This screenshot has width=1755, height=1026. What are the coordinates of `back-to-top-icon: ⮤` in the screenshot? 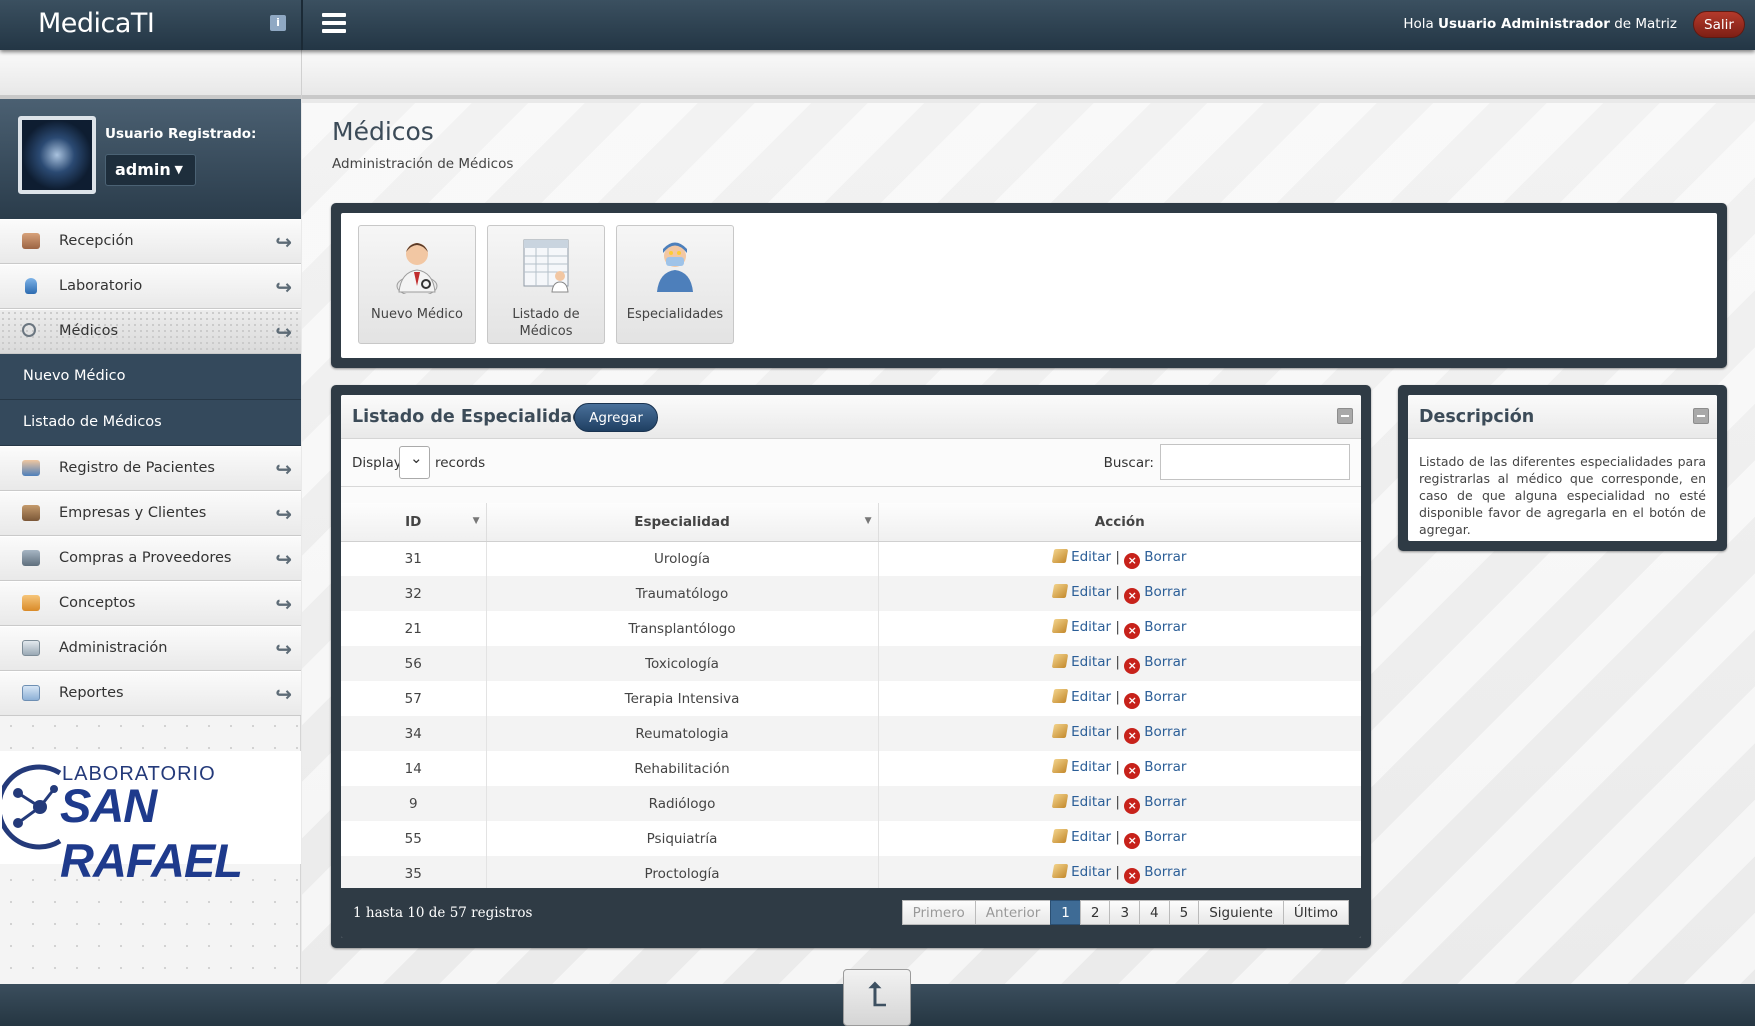 It's located at (877, 997).